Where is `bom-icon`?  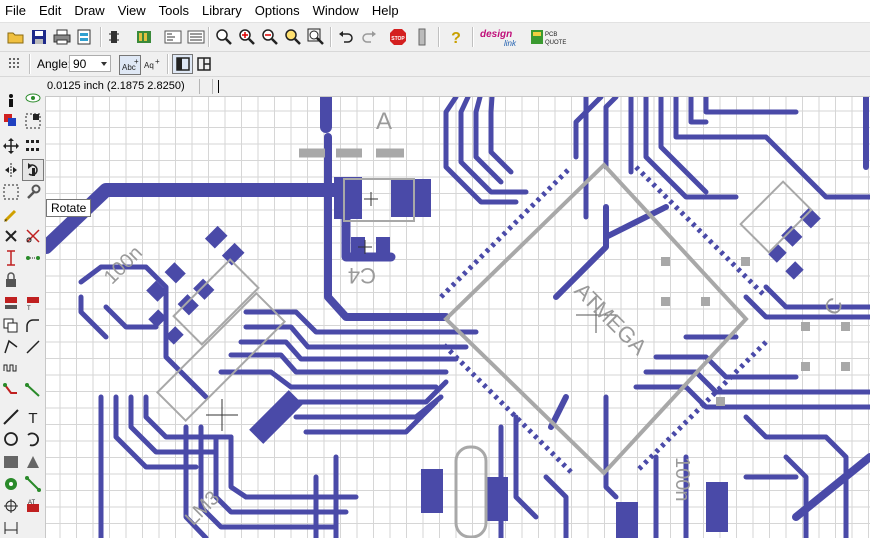 bom-icon is located at coordinates (196, 37).